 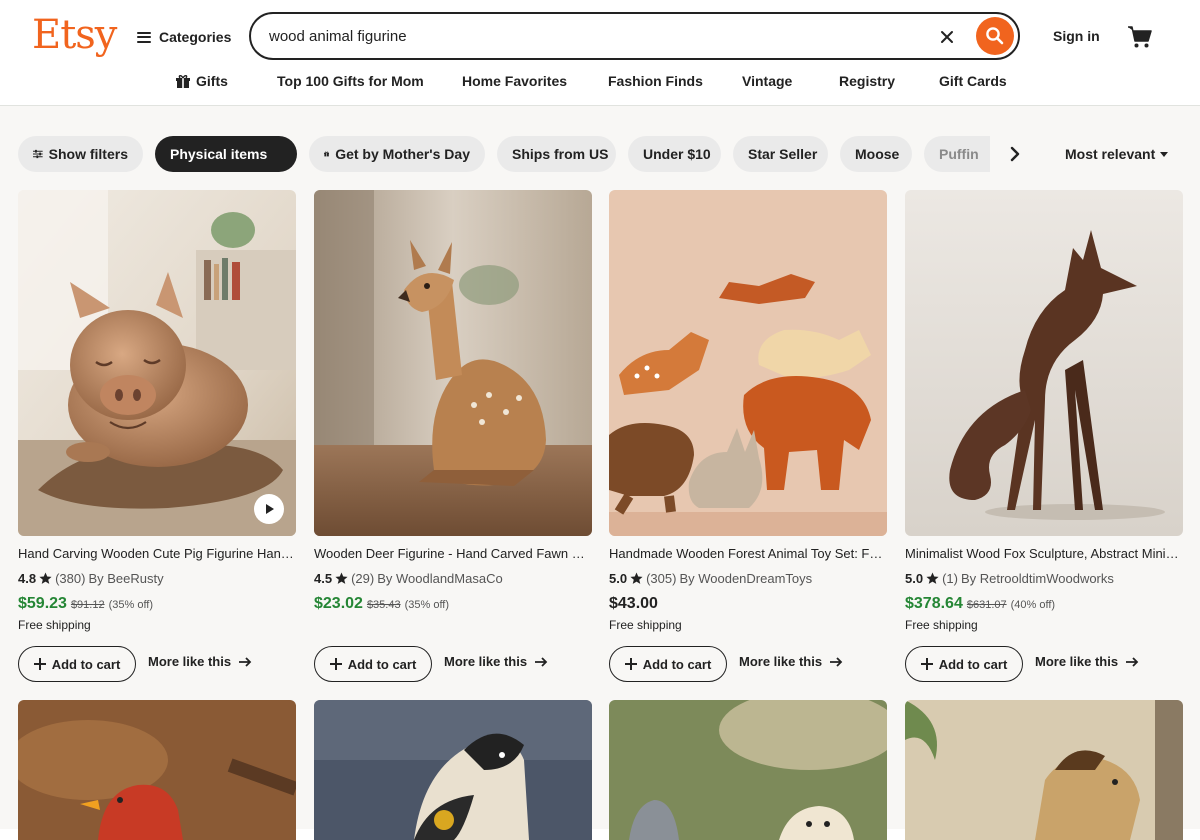 I want to click on close-icon, so click(x=947, y=37).